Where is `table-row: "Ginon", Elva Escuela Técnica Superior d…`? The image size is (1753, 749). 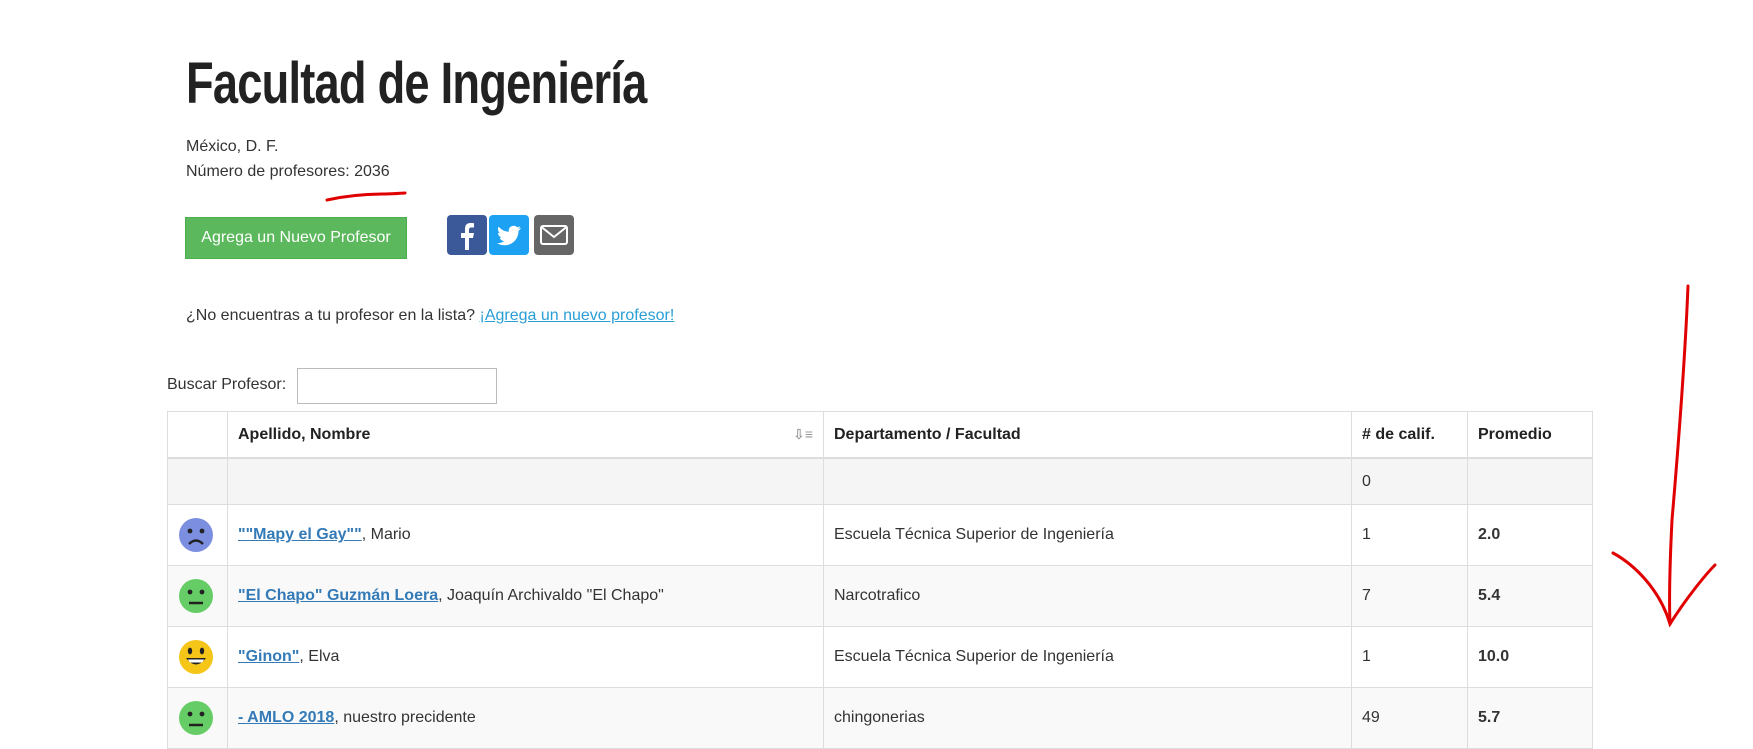 table-row: "Ginon", Elva Escuela Técnica Superior d… is located at coordinates (880, 657).